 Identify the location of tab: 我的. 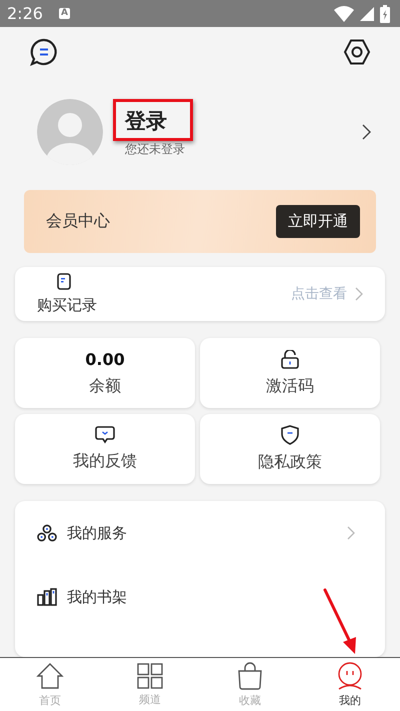
(350, 684).